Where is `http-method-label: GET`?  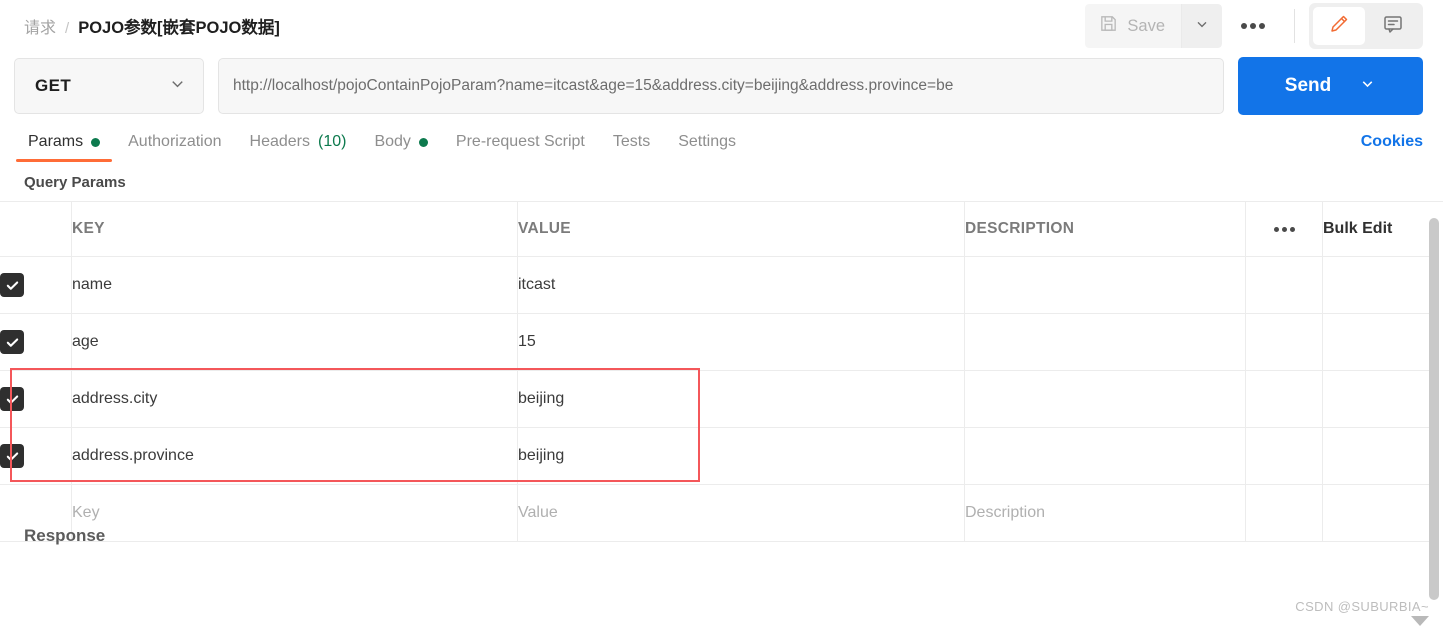 http-method-label: GET is located at coordinates (53, 85).